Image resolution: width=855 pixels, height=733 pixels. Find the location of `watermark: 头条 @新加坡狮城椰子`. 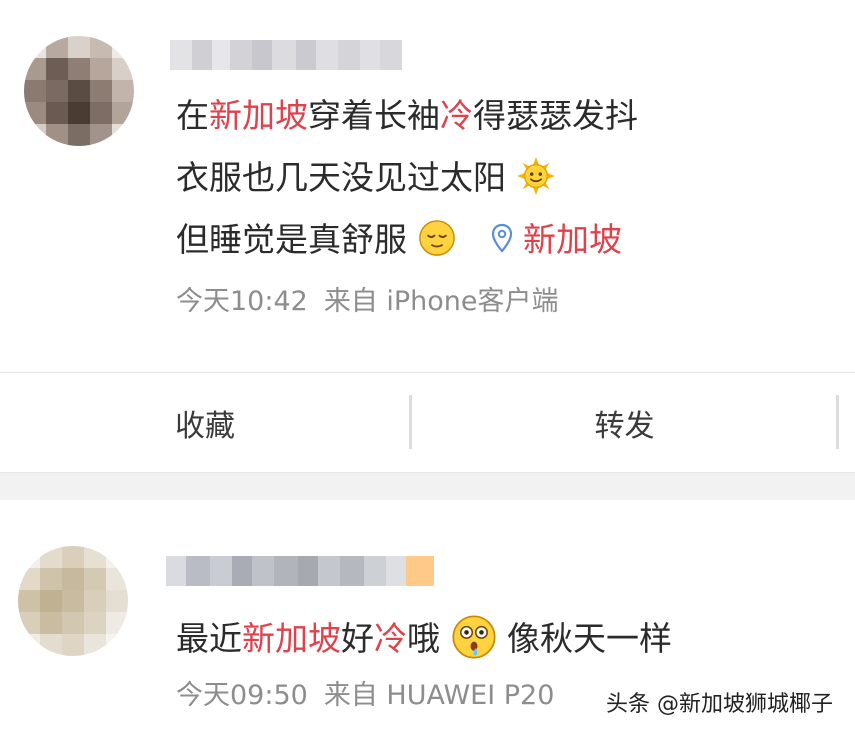

watermark: 头条 @新加坡狮城椰子 is located at coordinates (719, 704).